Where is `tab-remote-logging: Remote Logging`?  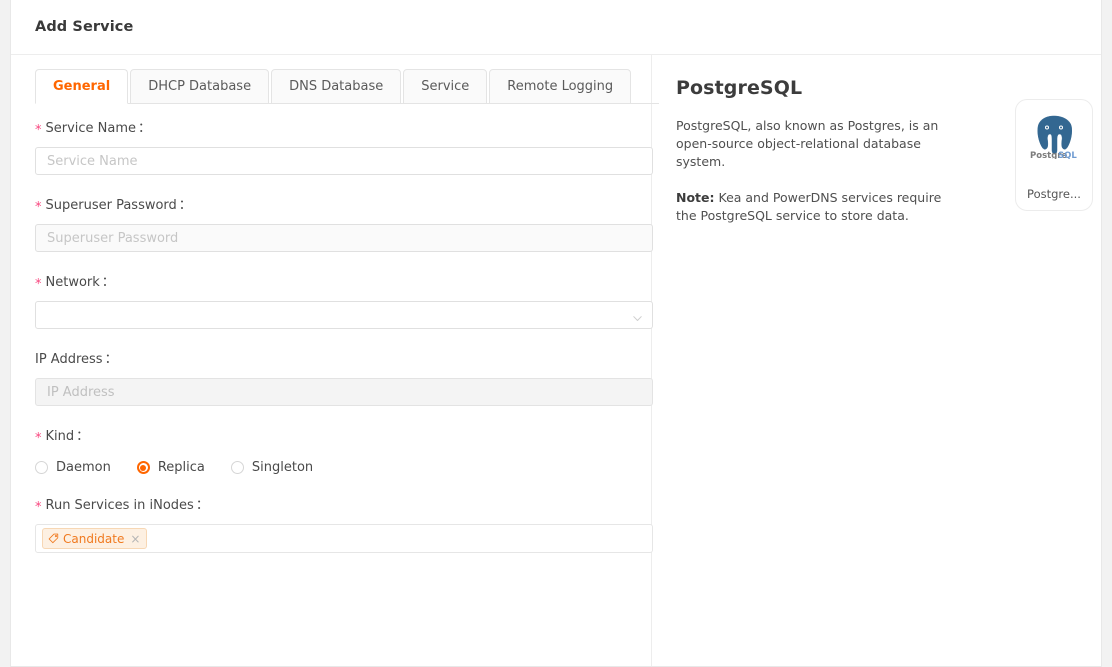
tab-remote-logging: Remote Logging is located at coordinates (560, 86).